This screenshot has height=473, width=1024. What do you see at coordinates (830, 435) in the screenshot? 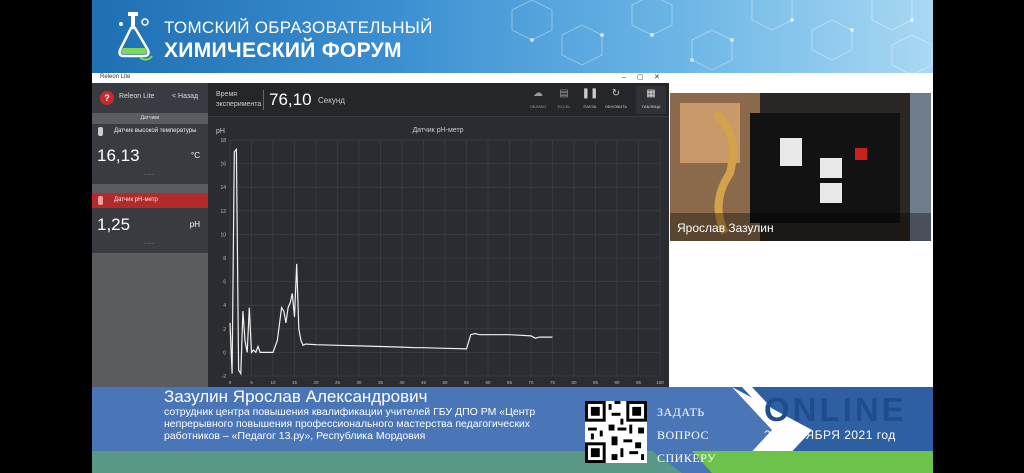
I see `event-dates: 2-3 НОЯБРЯ 2021 год` at bounding box center [830, 435].